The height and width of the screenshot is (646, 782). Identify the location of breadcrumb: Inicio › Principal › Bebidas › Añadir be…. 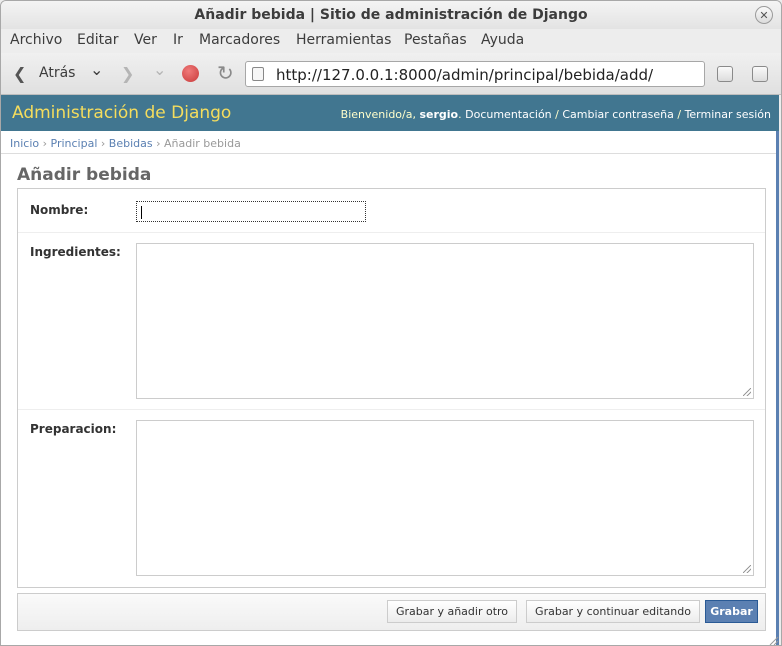
(390, 142).